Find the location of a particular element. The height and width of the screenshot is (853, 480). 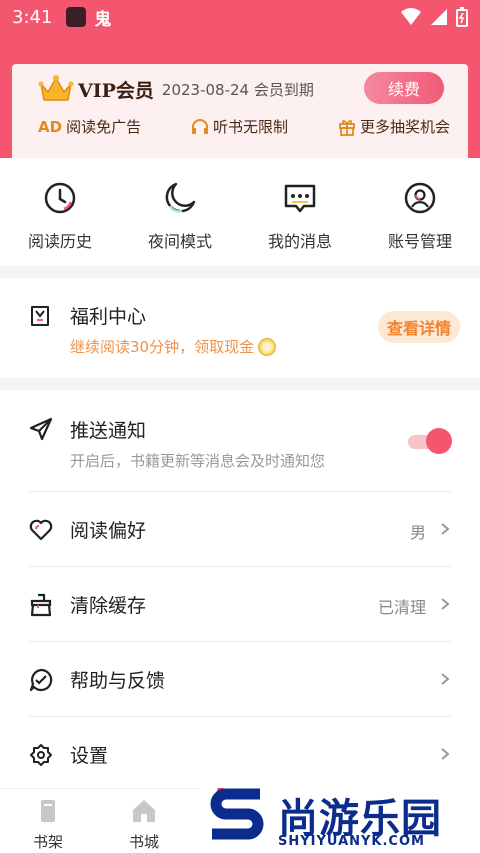

push-toggle is located at coordinates (429, 441).